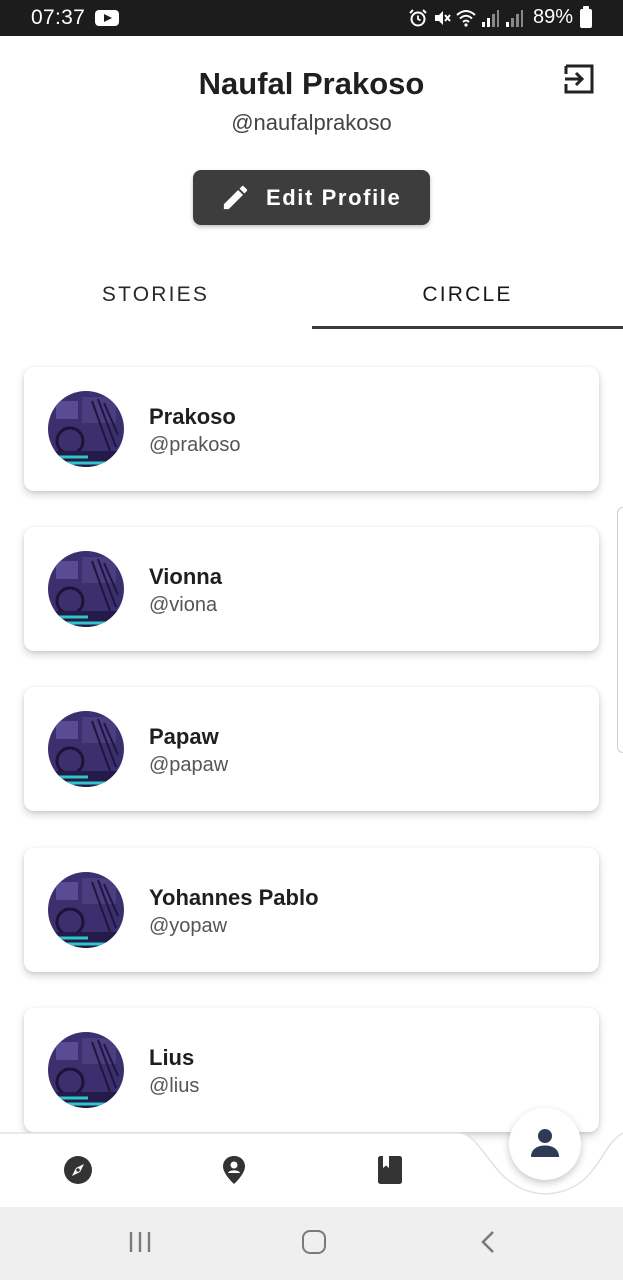 This screenshot has width=623, height=1280. Describe the element at coordinates (155, 295) in the screenshot. I see `tab-stories: STORIES` at that location.